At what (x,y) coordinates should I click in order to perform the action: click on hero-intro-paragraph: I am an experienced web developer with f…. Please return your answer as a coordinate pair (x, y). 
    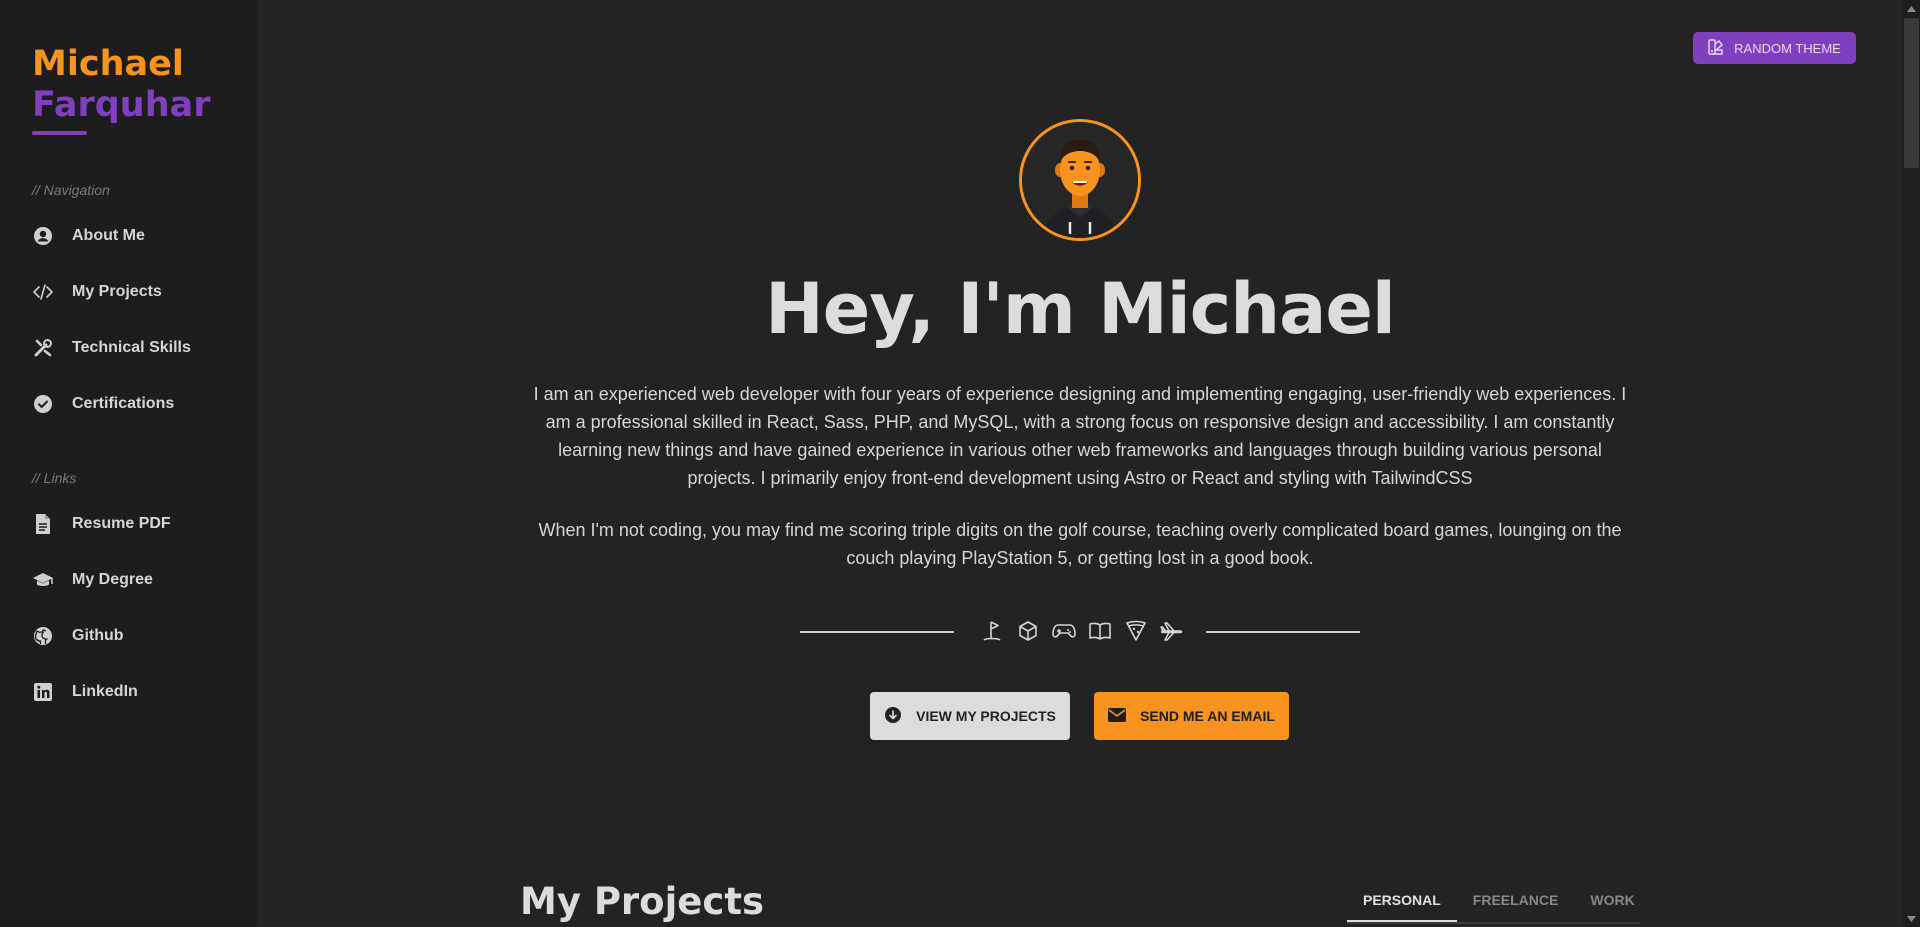
    Looking at the image, I should click on (1080, 436).